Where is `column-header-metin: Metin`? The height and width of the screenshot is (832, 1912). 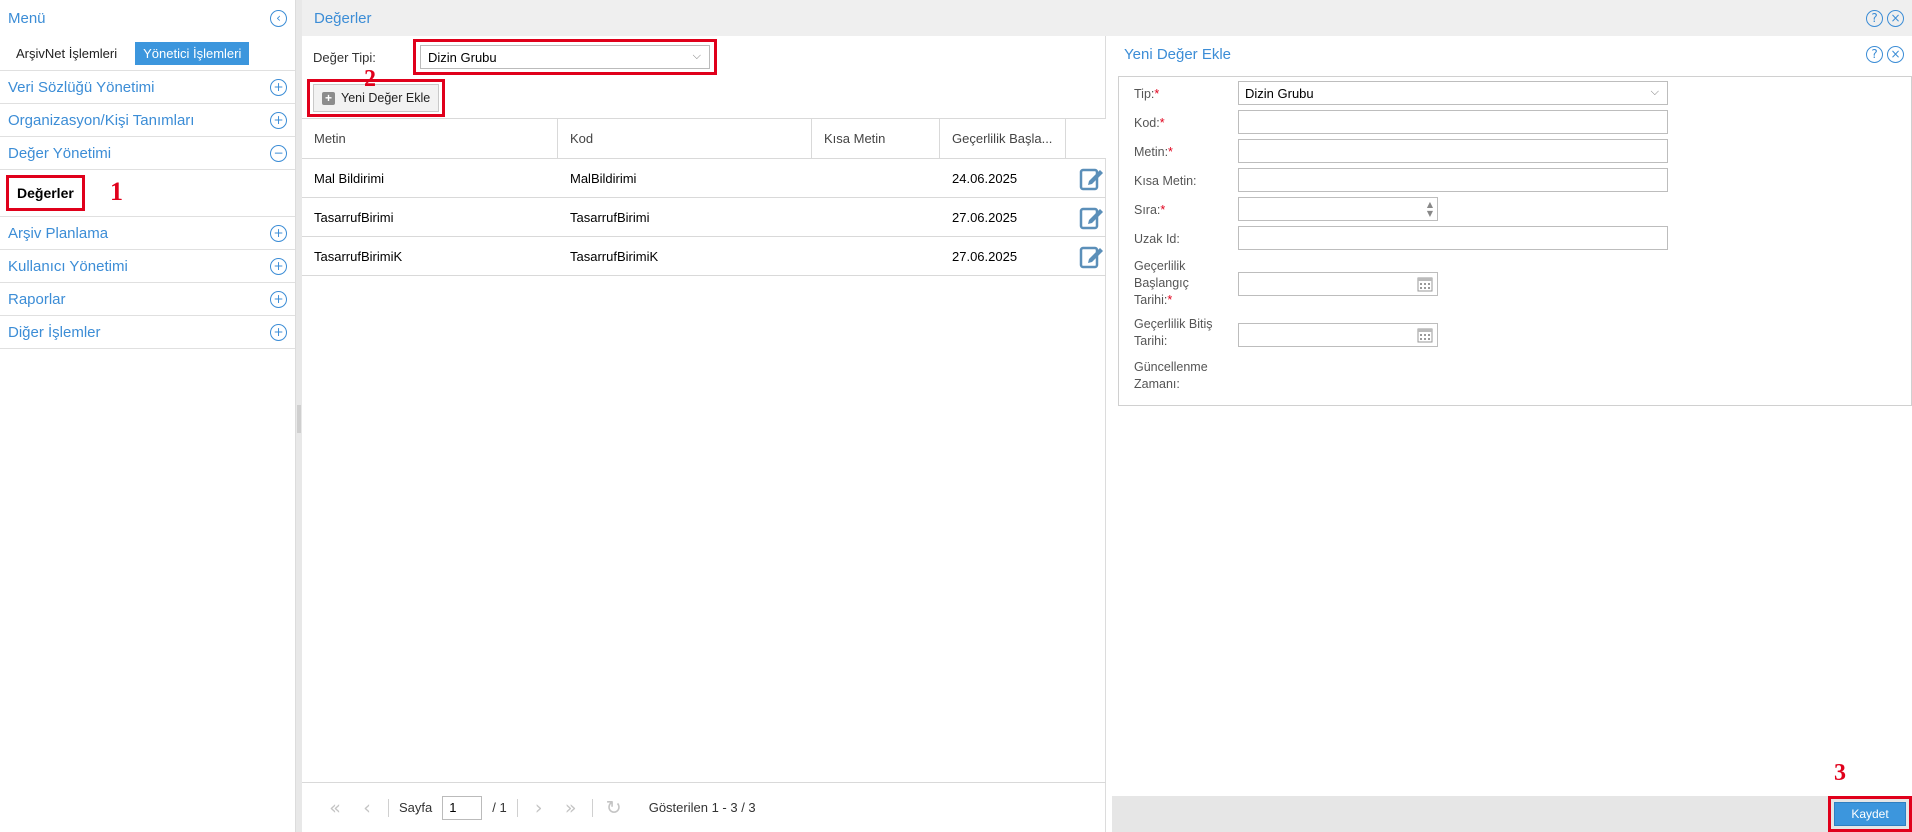
column-header-metin: Metin is located at coordinates (430, 138).